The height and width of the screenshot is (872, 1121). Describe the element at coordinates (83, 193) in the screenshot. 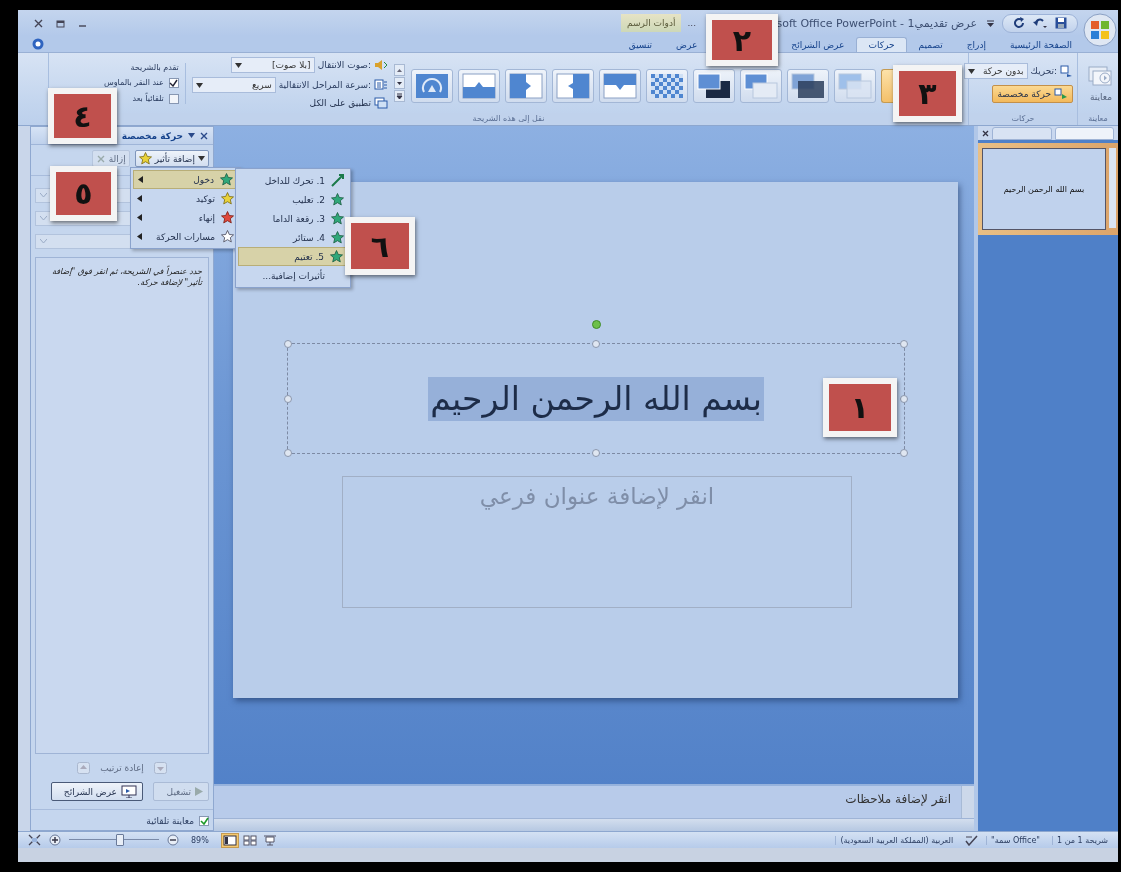

I see `number-callout: ٥` at that location.